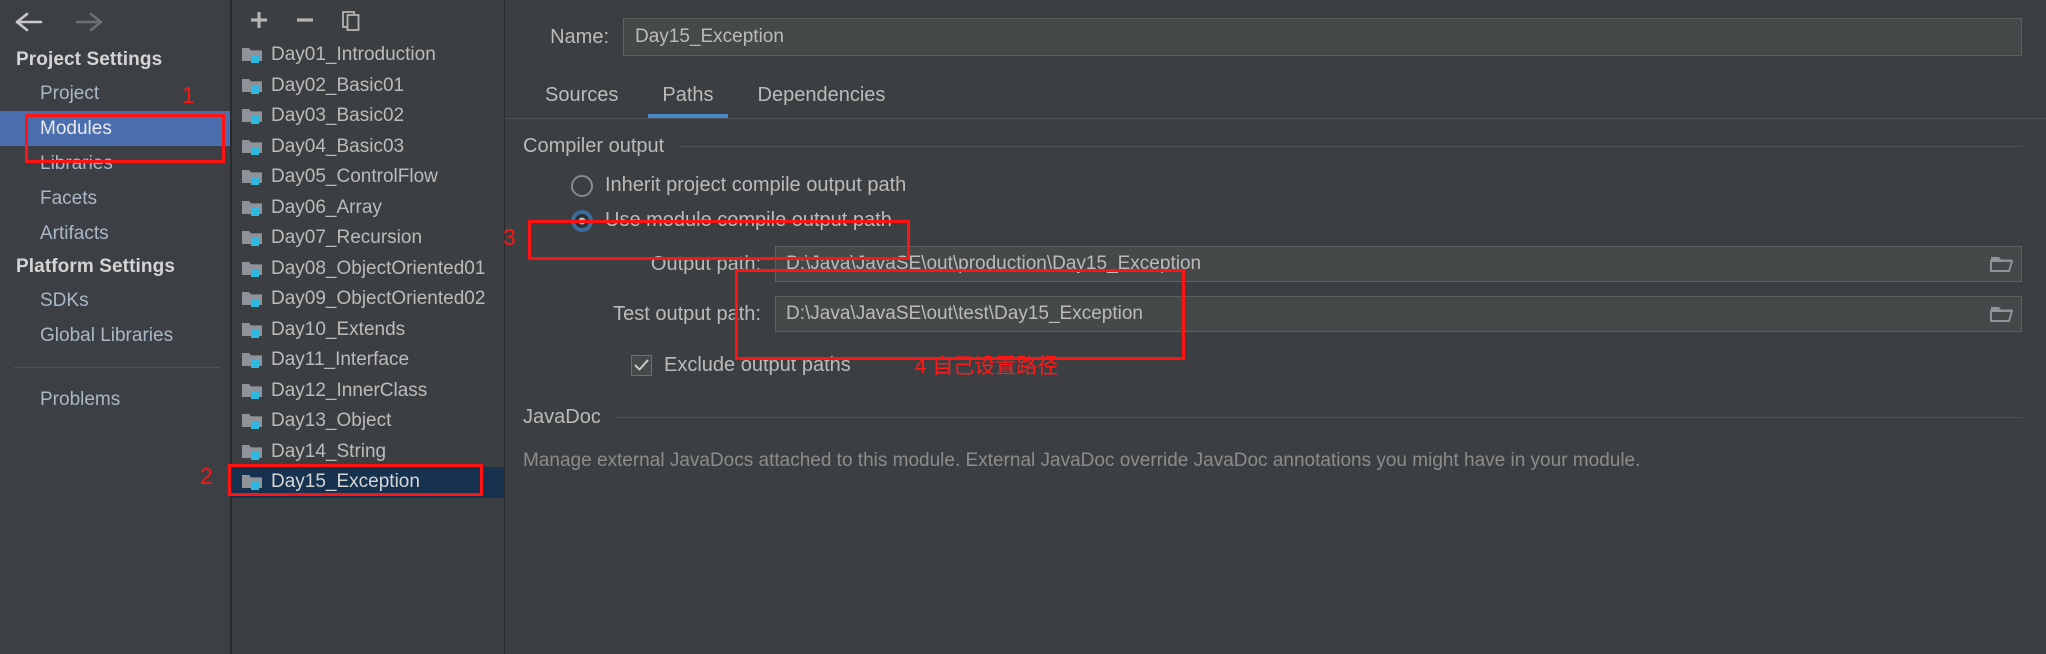 Image resolution: width=2046 pixels, height=654 pixels. I want to click on module-label: Day12_InnerClass, so click(349, 390).